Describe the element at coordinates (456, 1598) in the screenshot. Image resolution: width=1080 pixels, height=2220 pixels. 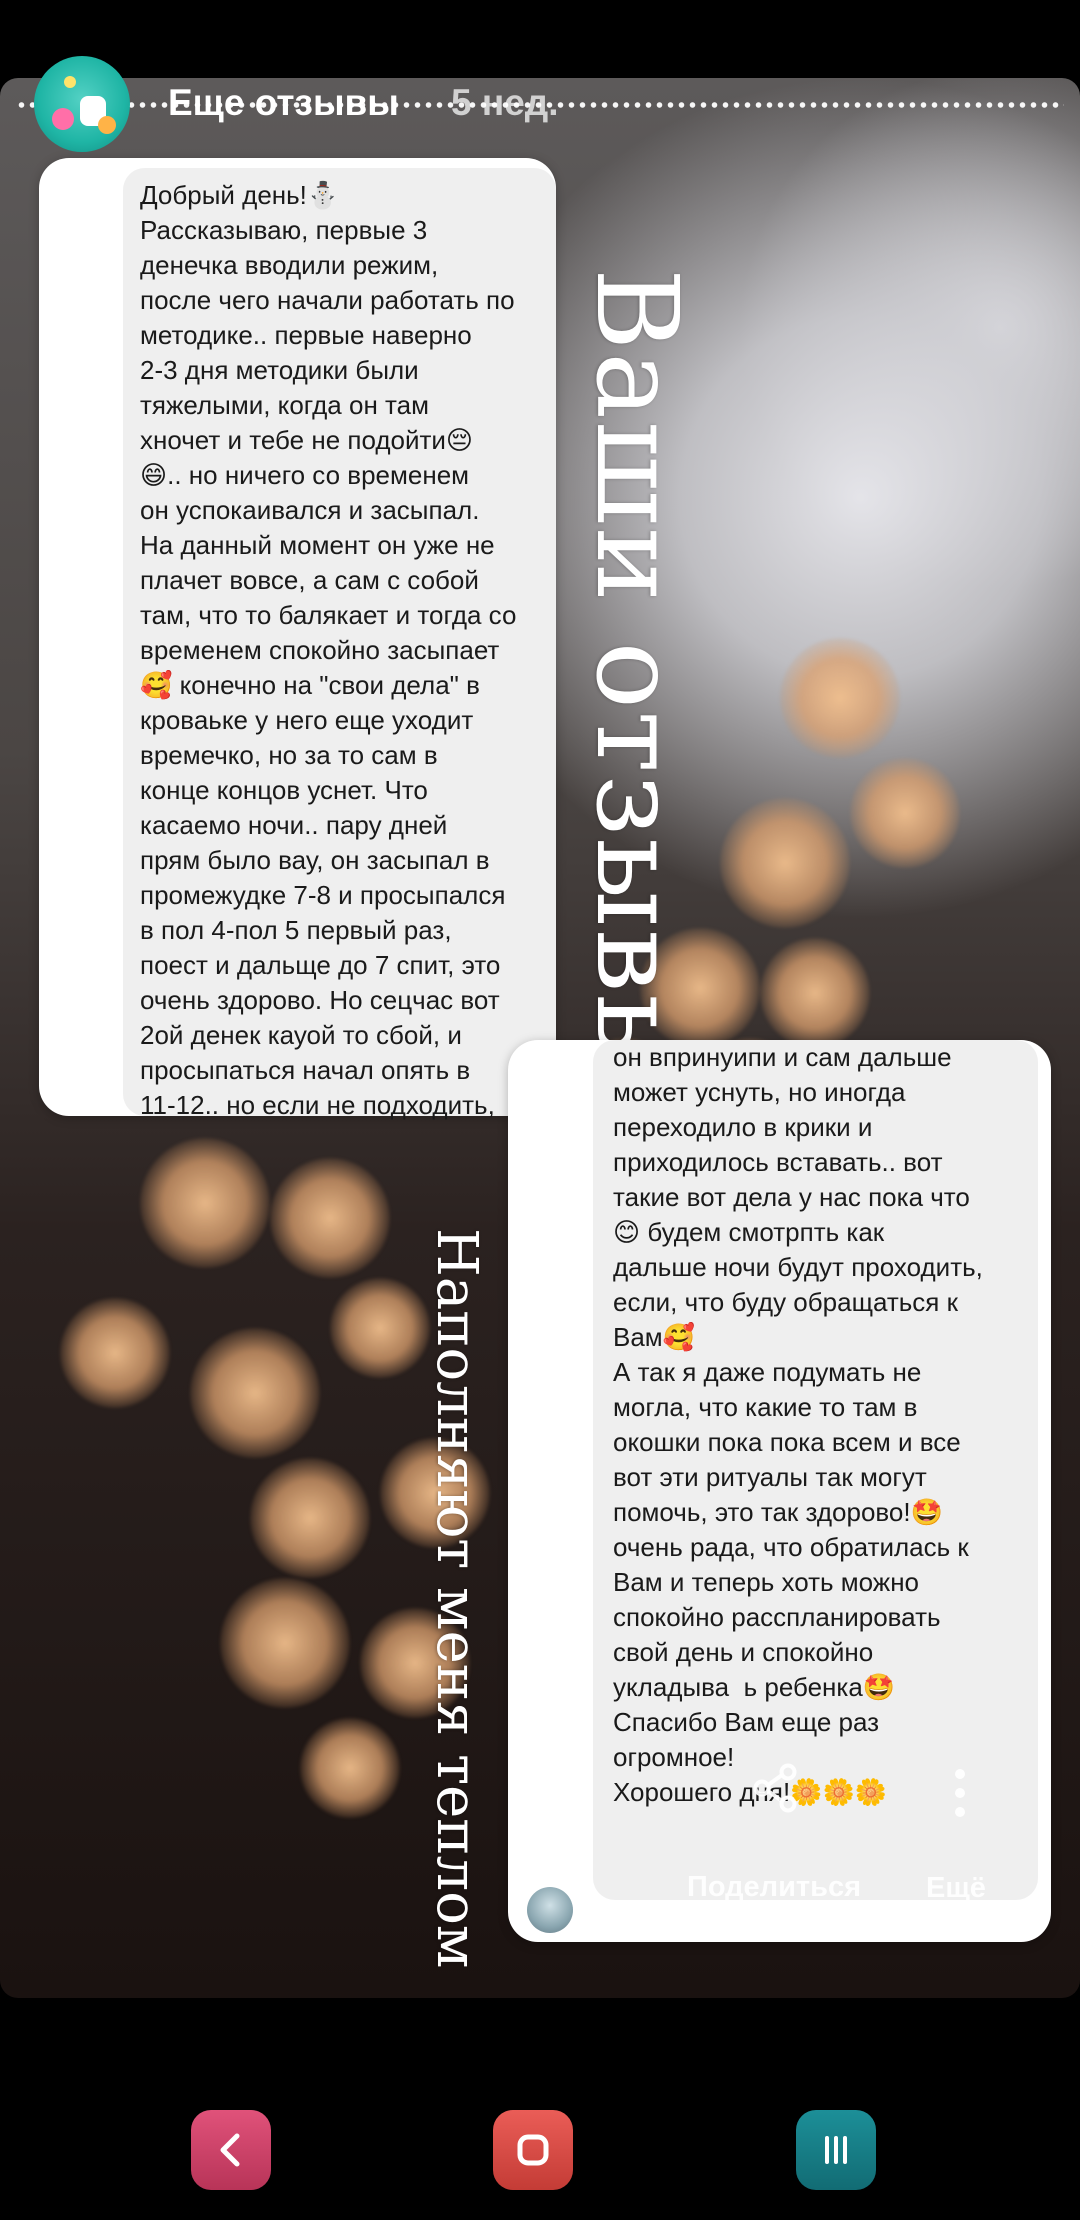
I see `overlay-subtitle: Наполняют меня теплом` at that location.